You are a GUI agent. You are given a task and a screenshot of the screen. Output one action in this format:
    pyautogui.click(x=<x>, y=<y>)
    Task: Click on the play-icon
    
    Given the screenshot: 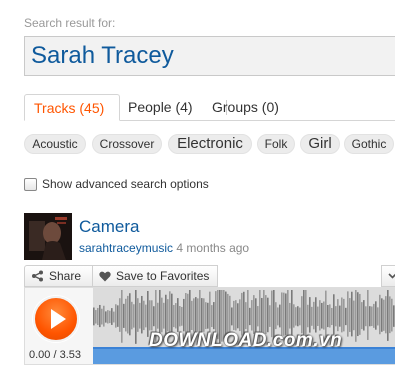 What is the action you would take?
    pyautogui.click(x=58, y=319)
    